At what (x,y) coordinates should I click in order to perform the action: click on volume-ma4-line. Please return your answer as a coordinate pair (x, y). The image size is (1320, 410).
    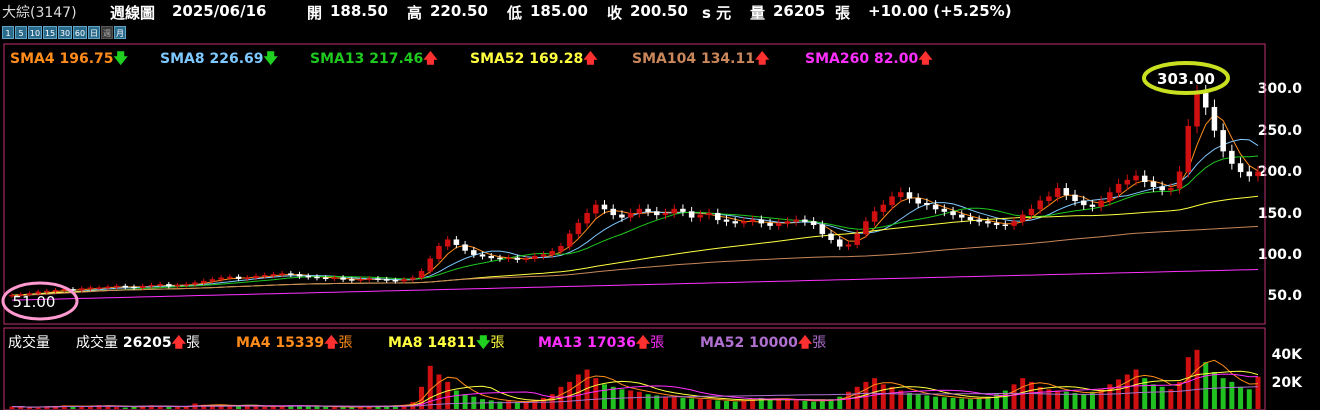
    Looking at the image, I should click on (635, 383).